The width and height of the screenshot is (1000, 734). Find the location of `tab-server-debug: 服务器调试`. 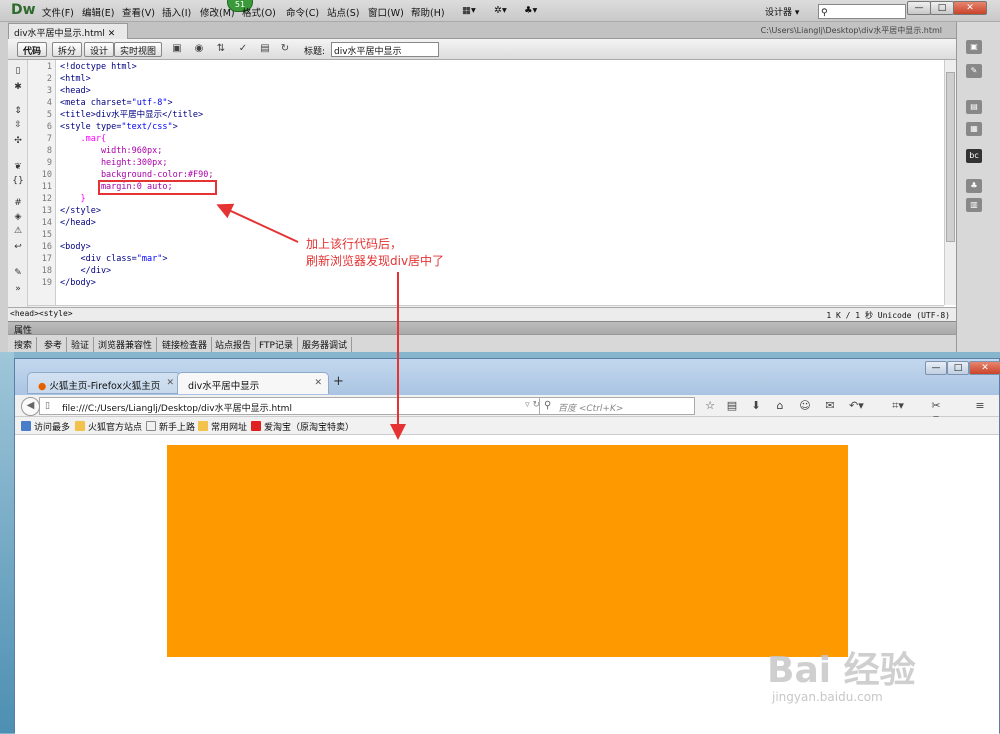

tab-server-debug: 服务器调试 is located at coordinates (325, 344).